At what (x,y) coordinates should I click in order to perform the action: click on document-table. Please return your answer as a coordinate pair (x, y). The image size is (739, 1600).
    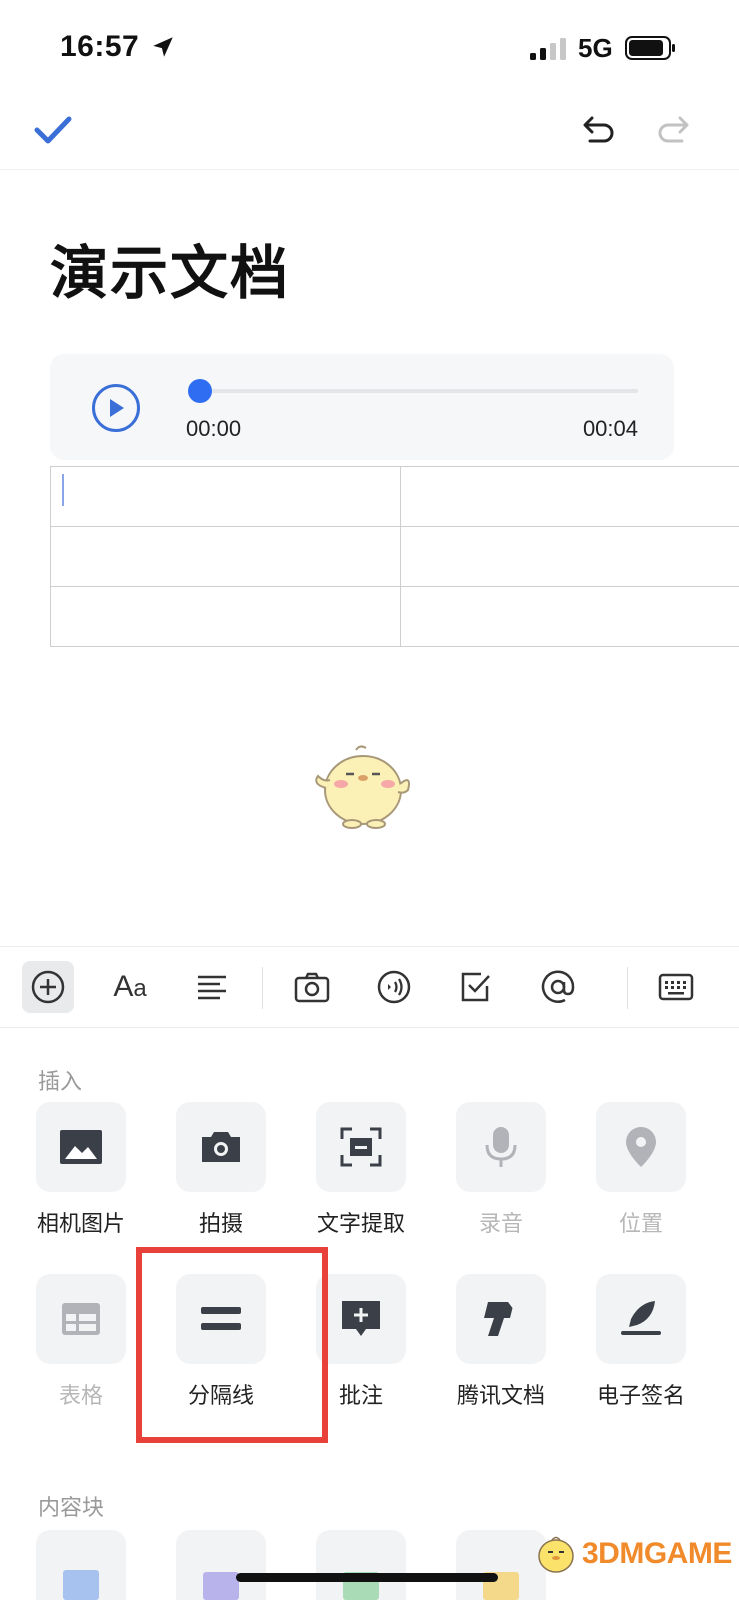
    Looking at the image, I should click on (394, 556).